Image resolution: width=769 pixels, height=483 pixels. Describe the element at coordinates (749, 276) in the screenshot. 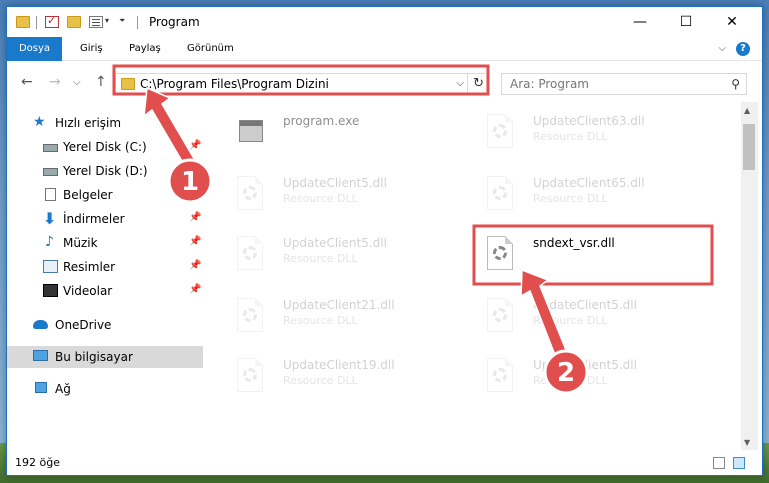

I see `vertical-scrollbar: ▲ ▼` at that location.